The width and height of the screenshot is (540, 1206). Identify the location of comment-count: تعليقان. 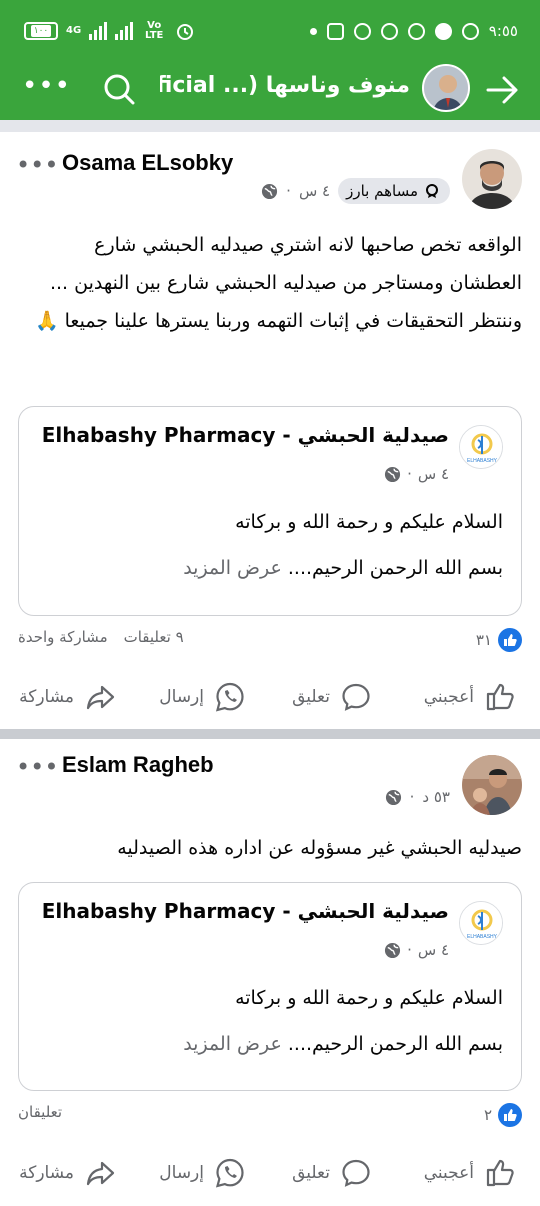
(40, 1112).